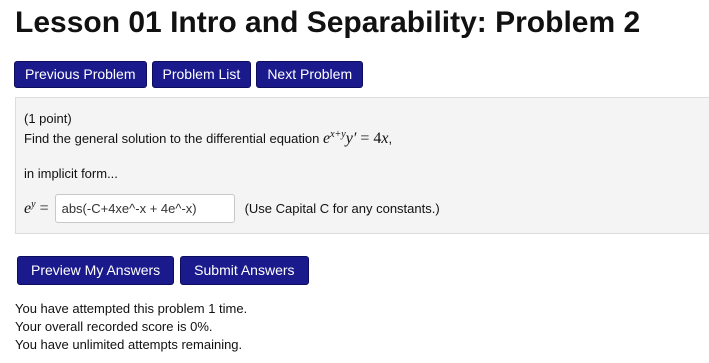  What do you see at coordinates (390, 138) in the screenshot?
I see `eq-trailing: ,` at bounding box center [390, 138].